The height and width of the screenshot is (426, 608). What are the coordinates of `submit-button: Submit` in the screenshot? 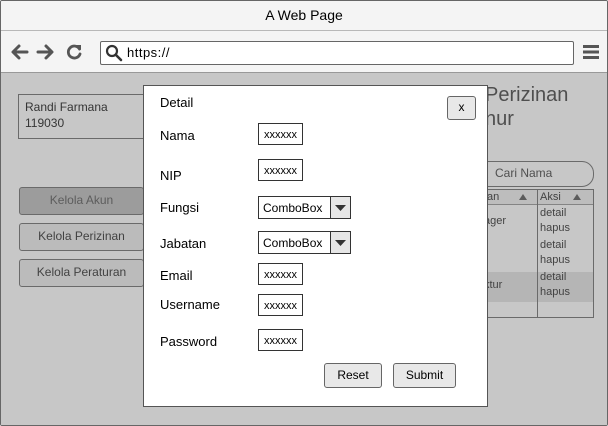 It's located at (424, 375).